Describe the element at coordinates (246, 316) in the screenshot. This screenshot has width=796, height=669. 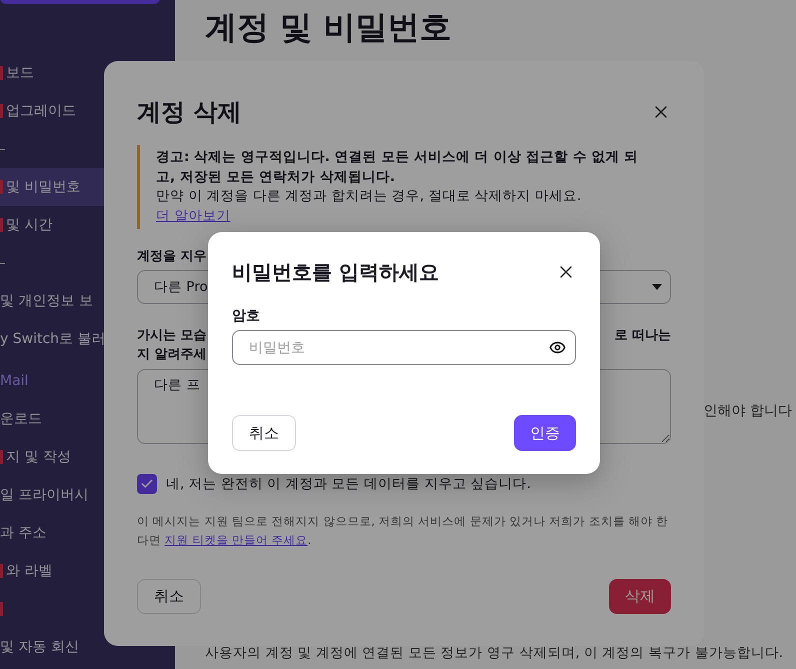
I see `password-label: 암호` at that location.